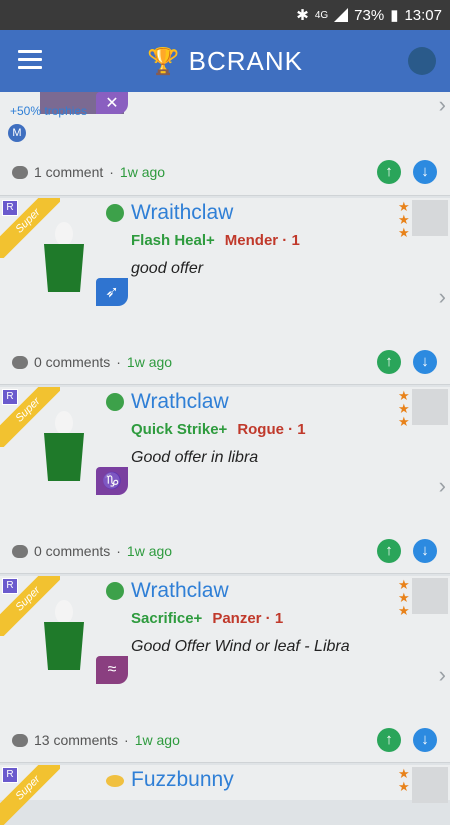 This screenshot has width=450, height=825. Describe the element at coordinates (369, 15) in the screenshot. I see `battery-percentage: 73%` at that location.